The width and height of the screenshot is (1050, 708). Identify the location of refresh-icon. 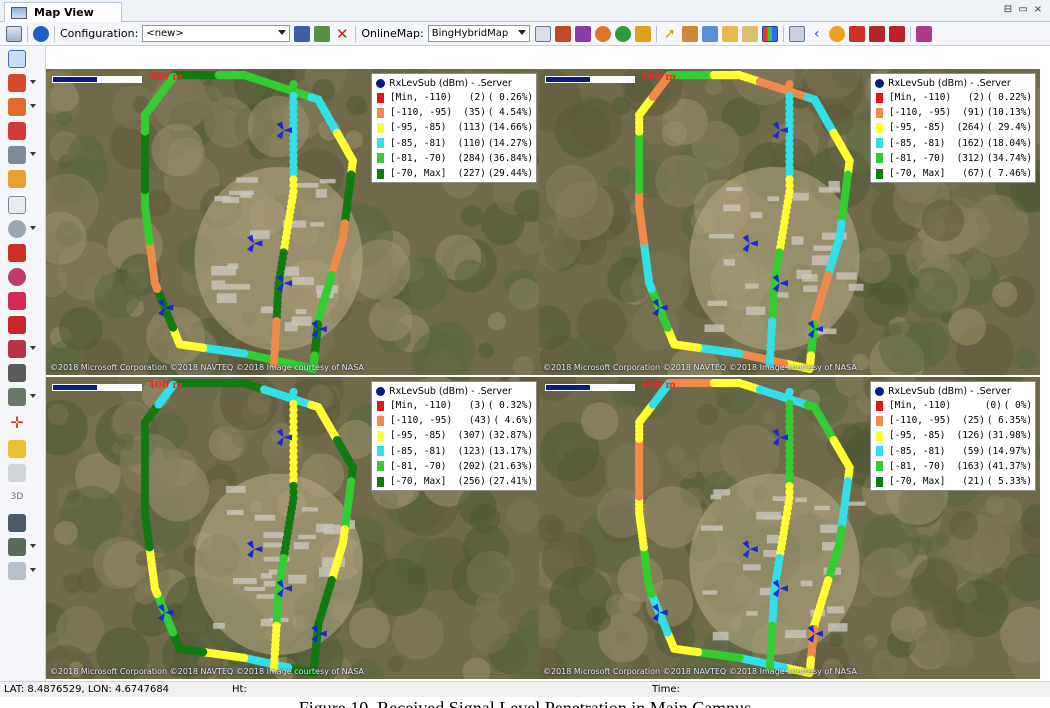
(622, 33).